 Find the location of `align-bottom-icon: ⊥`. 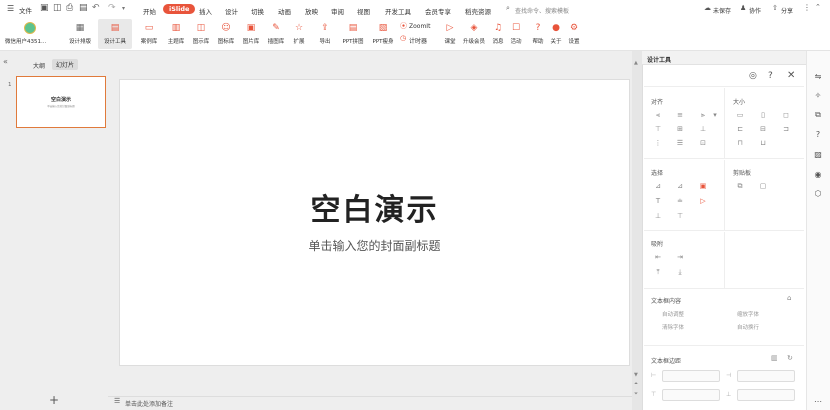

align-bottom-icon: ⊥ is located at coordinates (703, 129).